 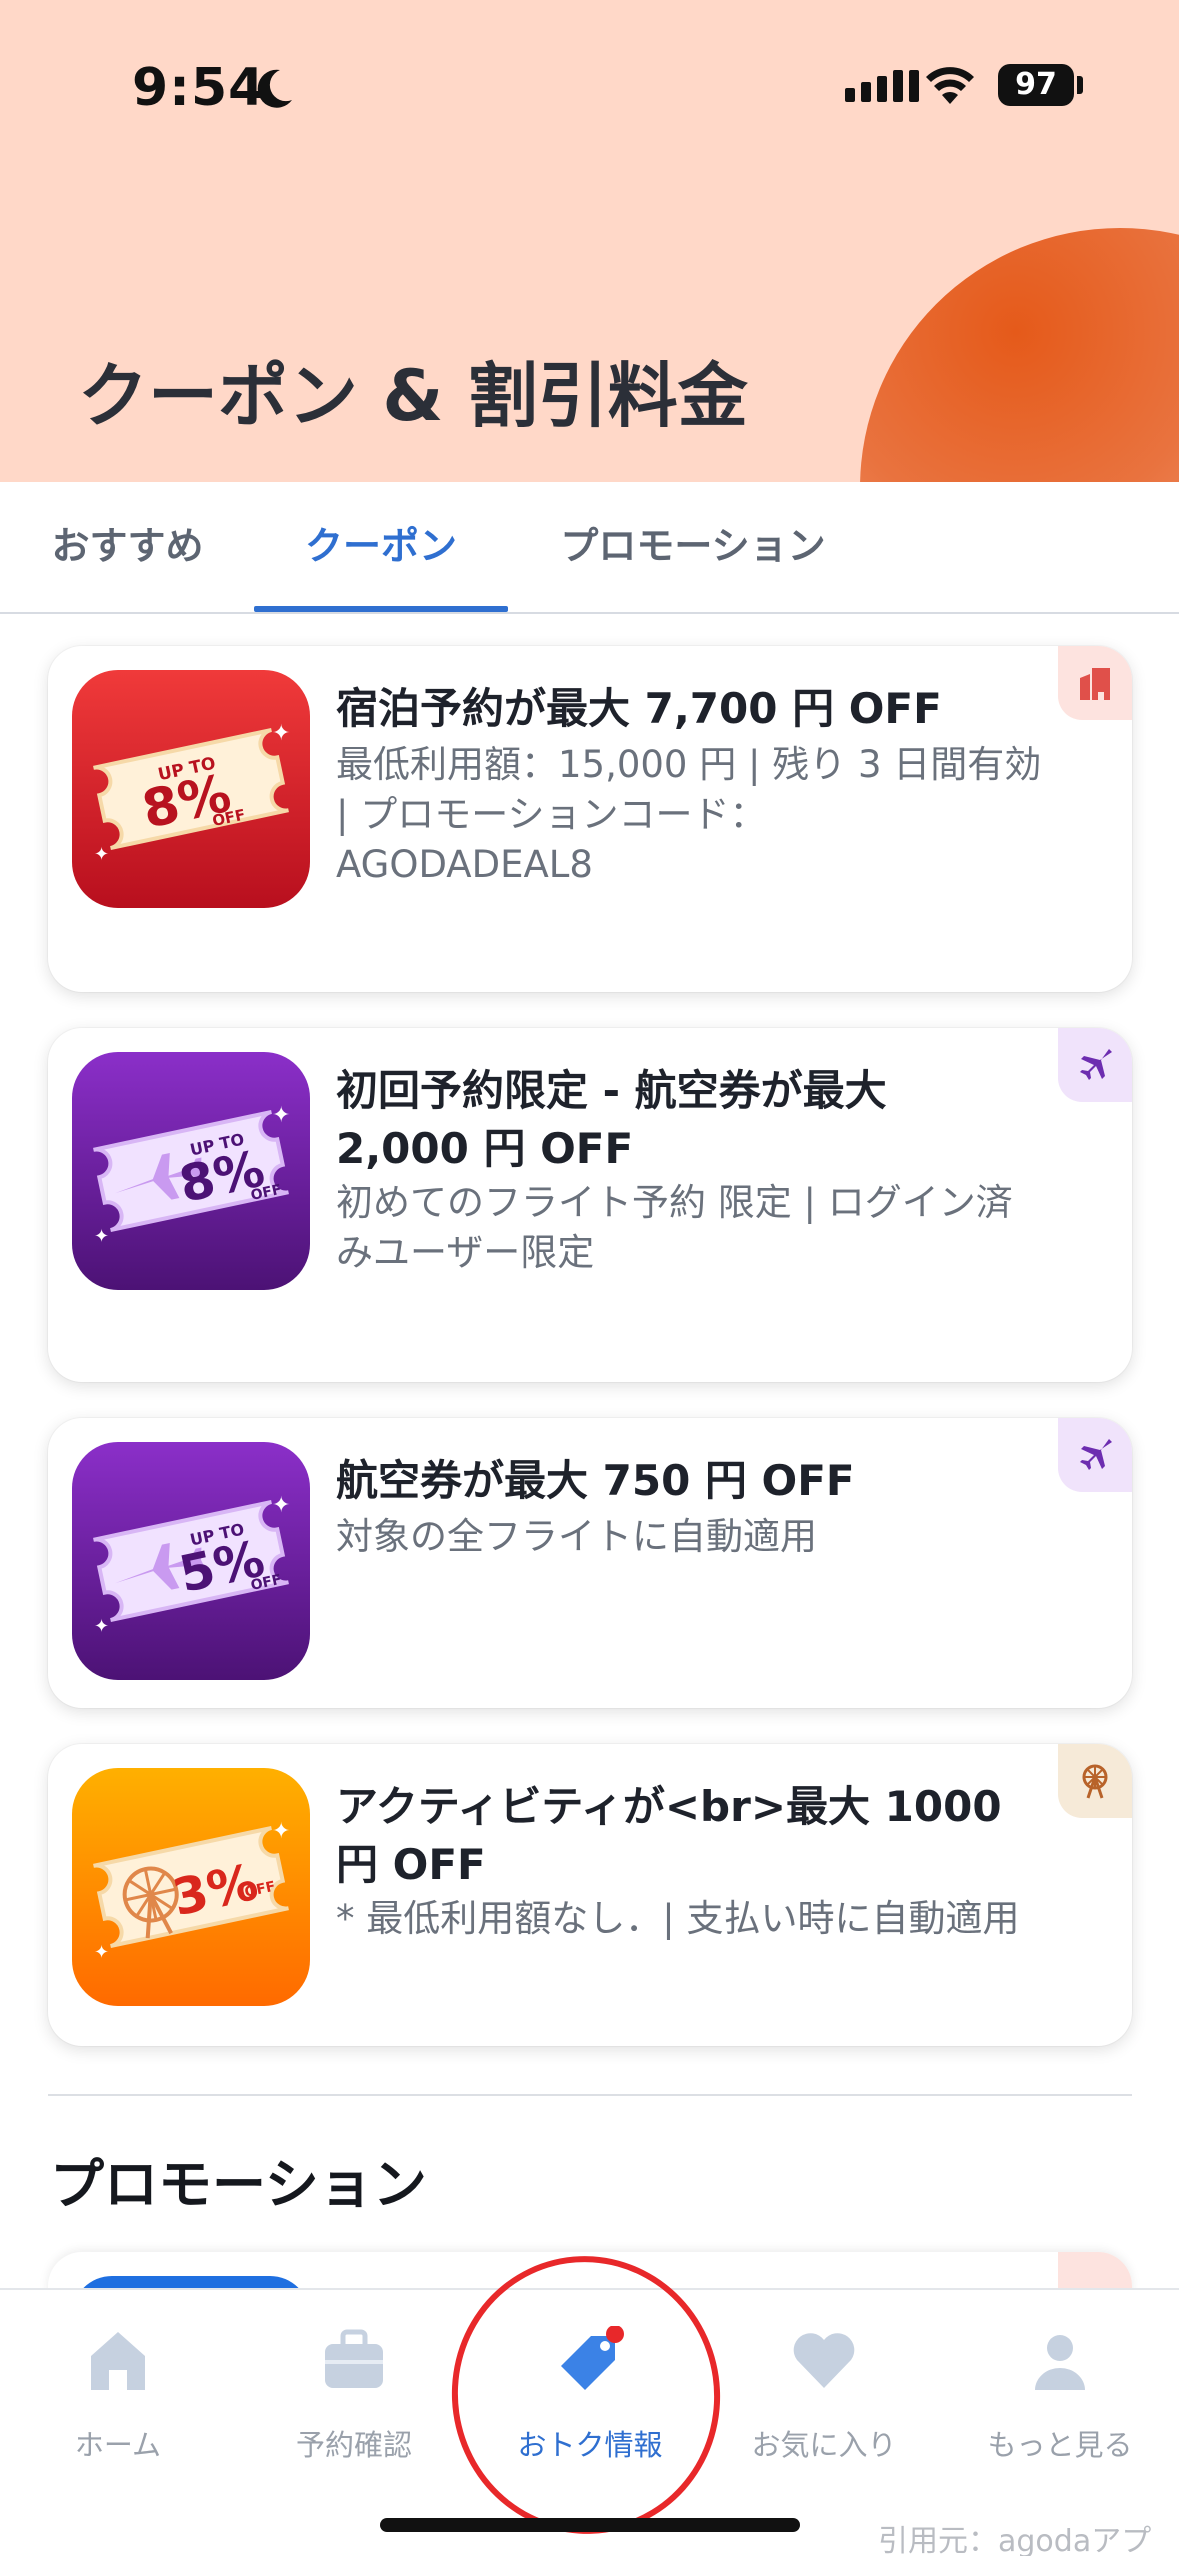 I want to click on activity-category-badge, so click(x=1095, y=1781).